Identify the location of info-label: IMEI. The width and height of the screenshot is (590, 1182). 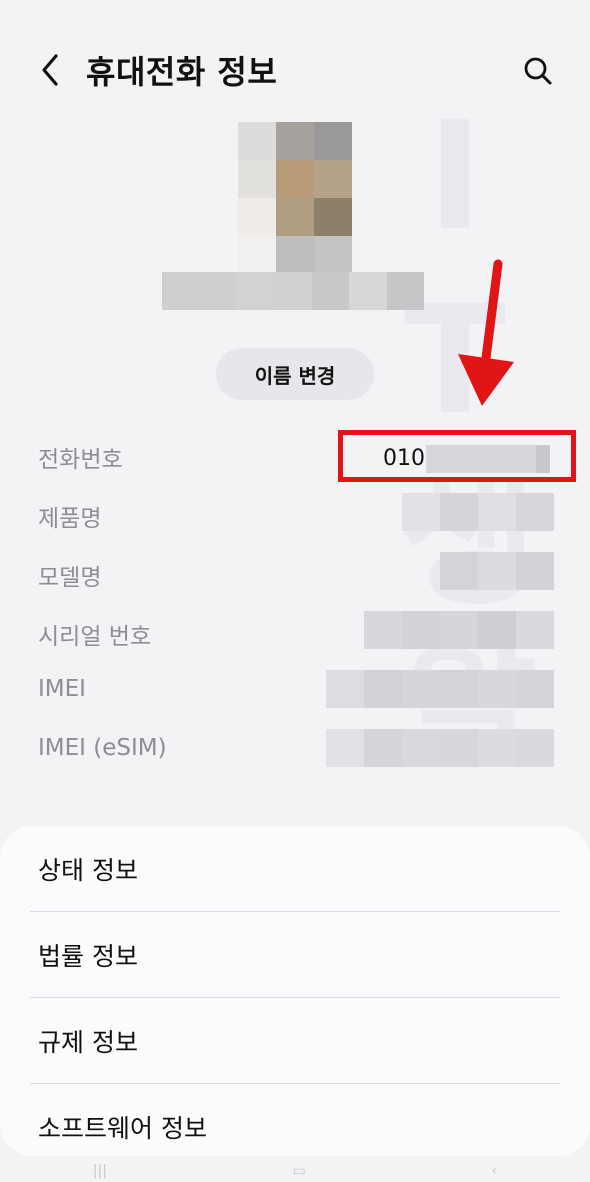
(62, 689).